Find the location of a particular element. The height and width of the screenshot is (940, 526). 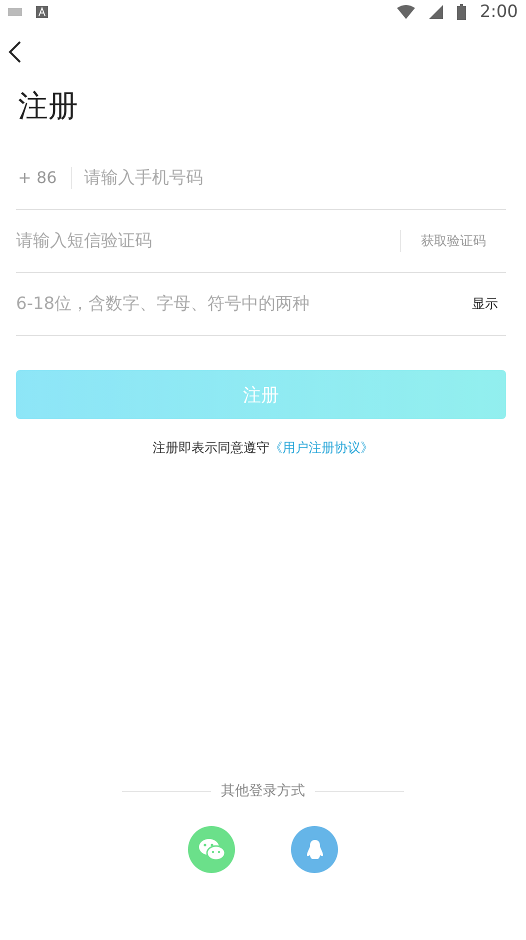

font-icon is located at coordinates (42, 12).